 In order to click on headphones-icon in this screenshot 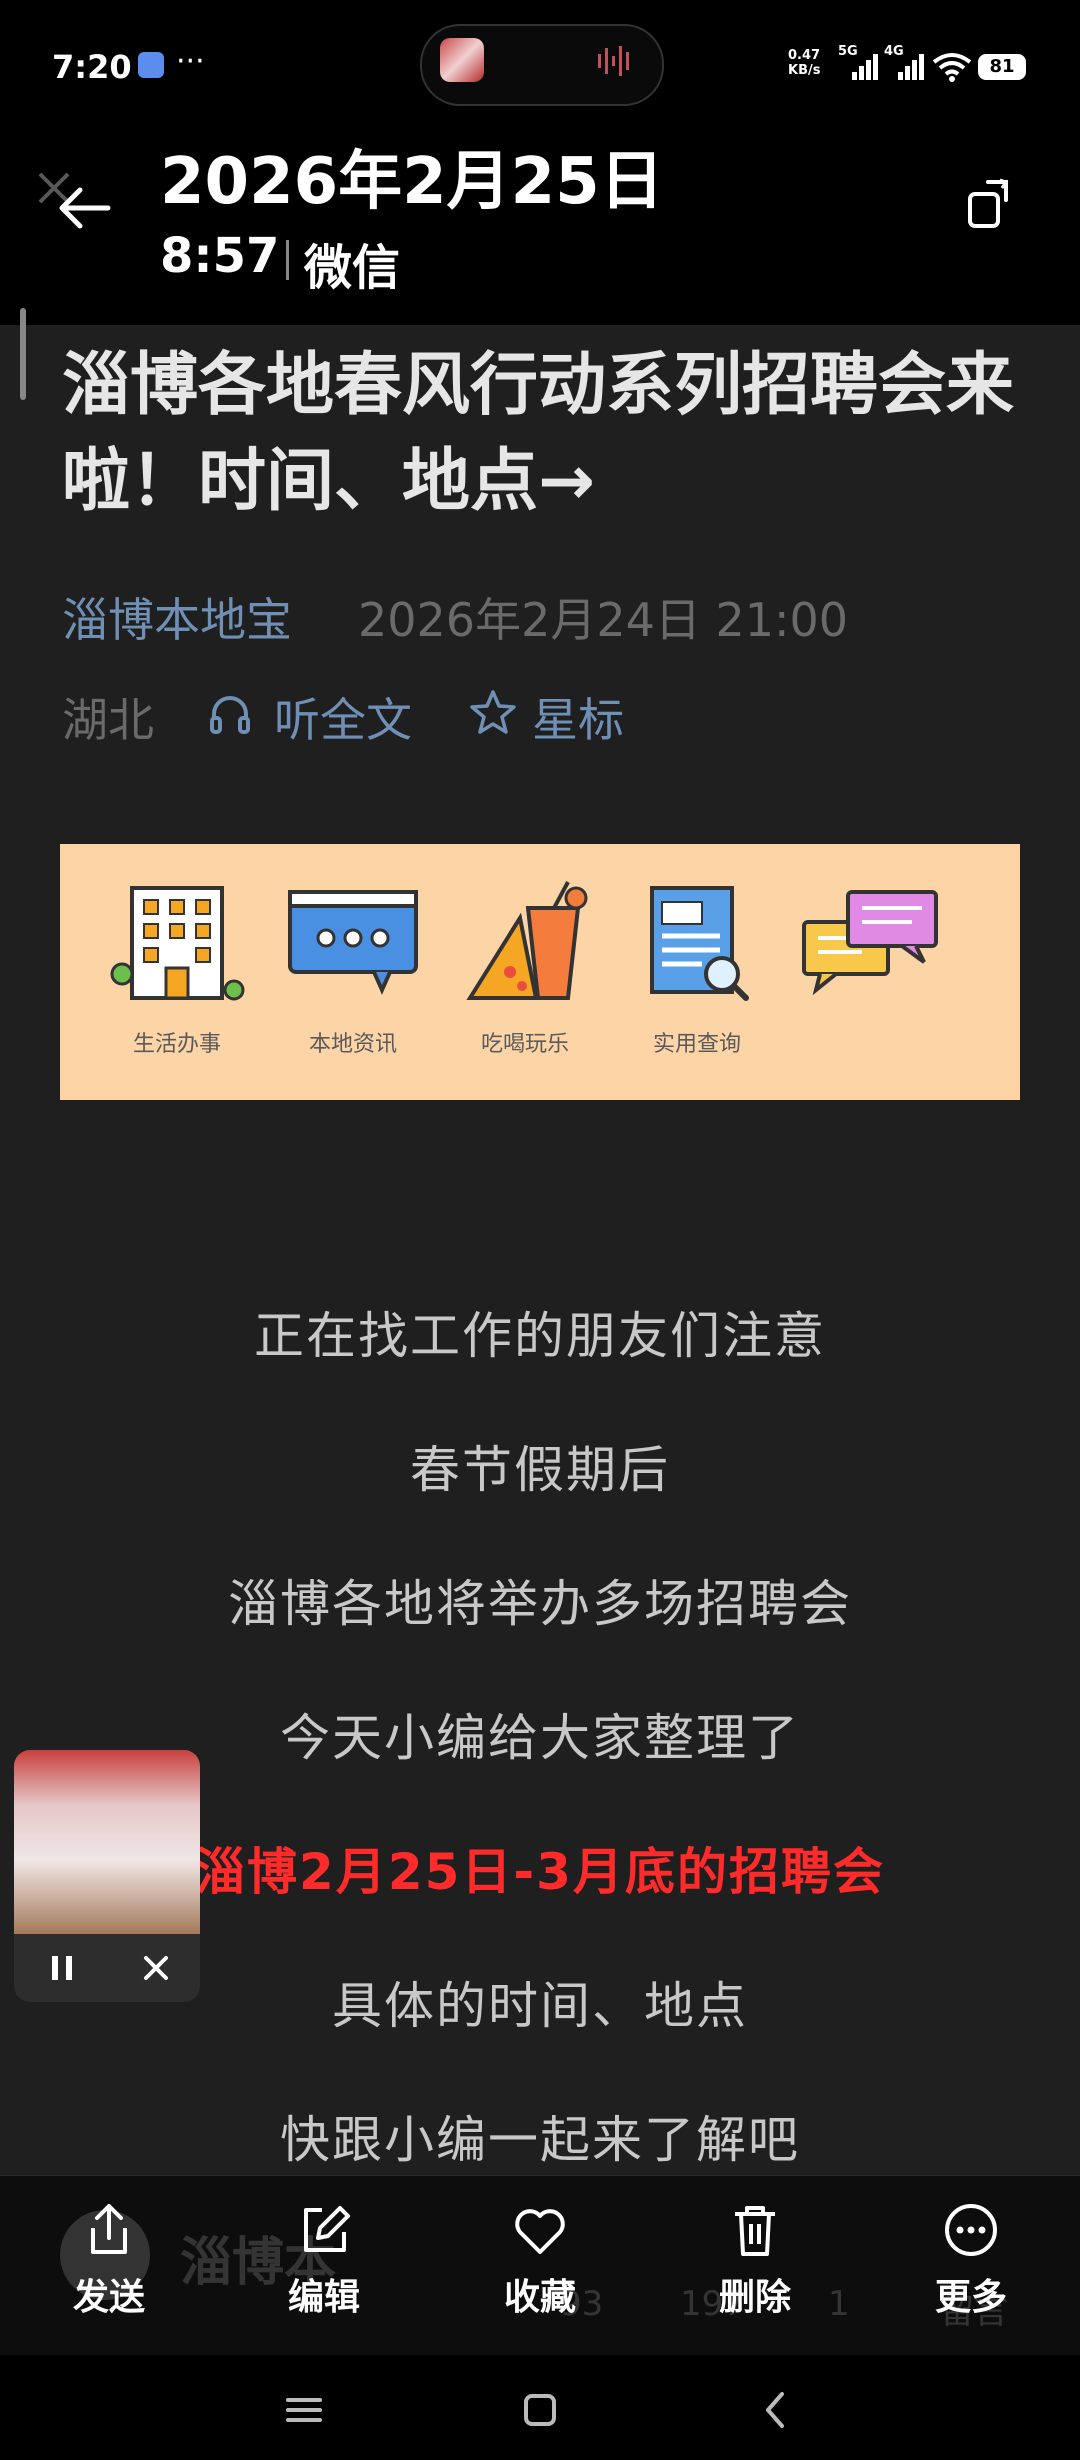, I will do `click(230, 714)`.